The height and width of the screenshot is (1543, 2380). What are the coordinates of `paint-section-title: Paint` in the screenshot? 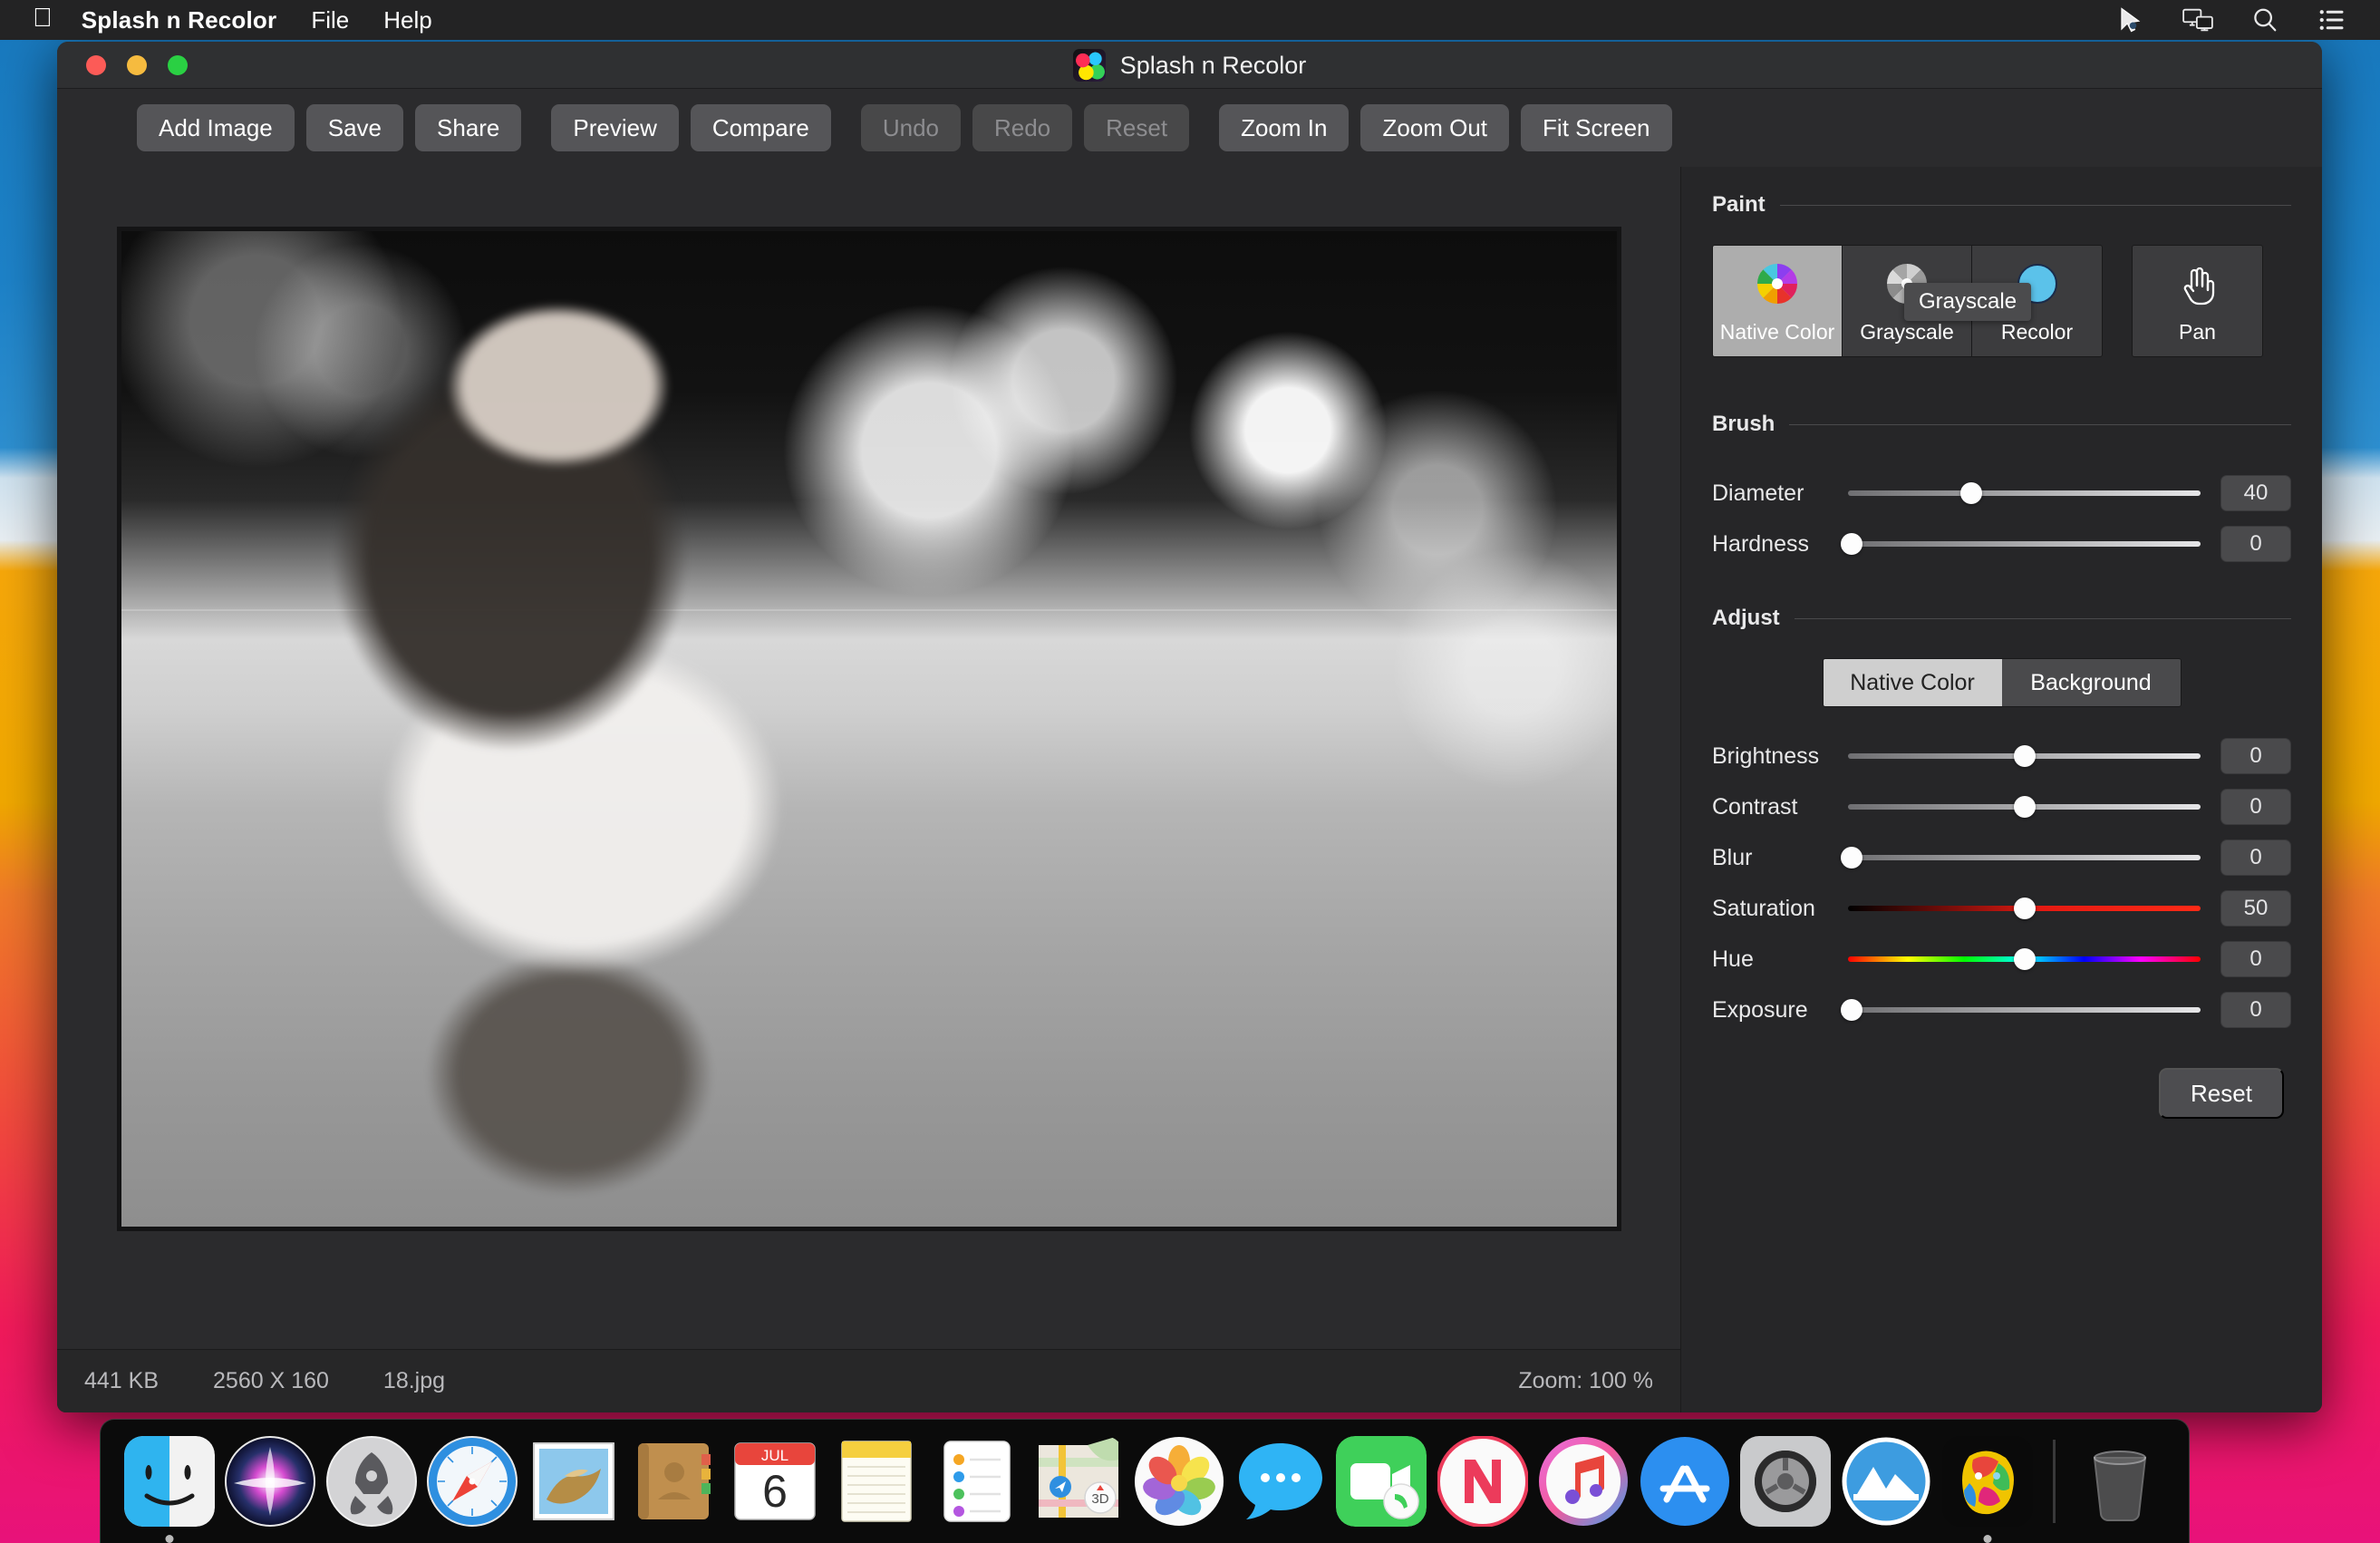 It's located at (1739, 204).